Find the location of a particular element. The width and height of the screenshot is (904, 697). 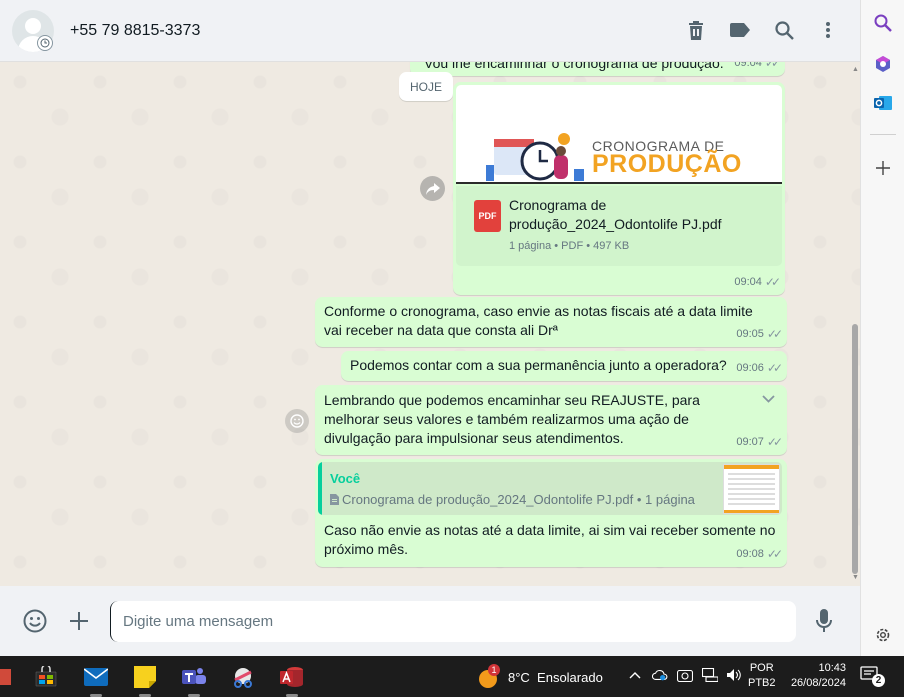

clock-date: 26/08/2024 is located at coordinates (818, 683).